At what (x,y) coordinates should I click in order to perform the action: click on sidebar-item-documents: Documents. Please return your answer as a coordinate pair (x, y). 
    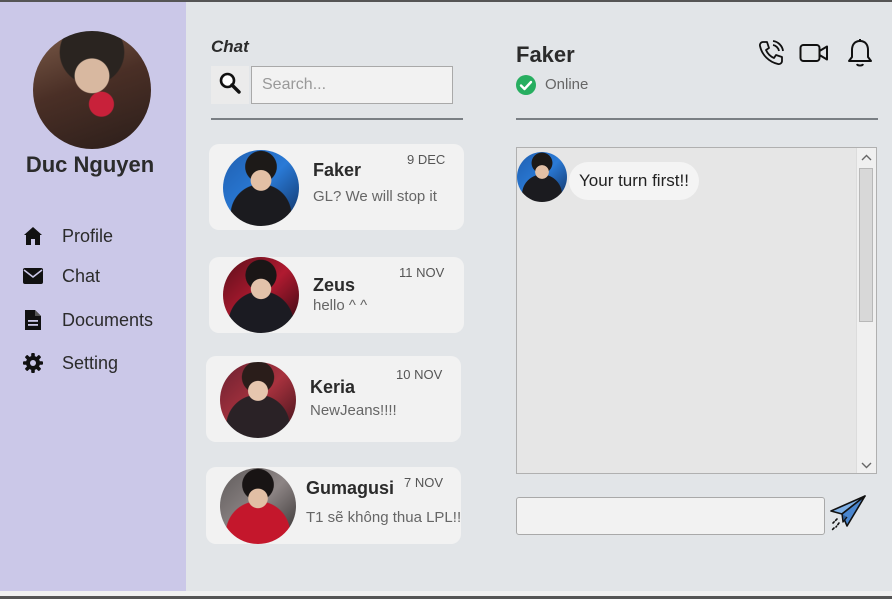
    Looking at the image, I should click on (87, 320).